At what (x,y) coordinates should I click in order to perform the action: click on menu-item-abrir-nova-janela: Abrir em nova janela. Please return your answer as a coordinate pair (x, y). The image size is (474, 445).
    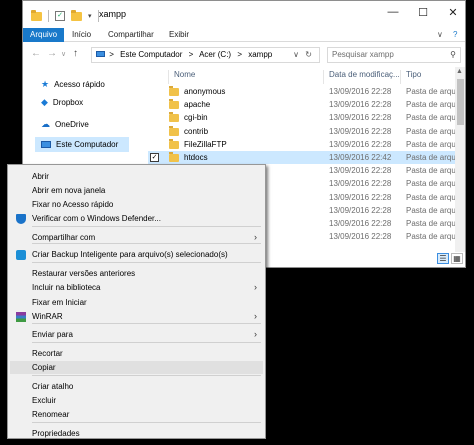
    Looking at the image, I should click on (136, 190).